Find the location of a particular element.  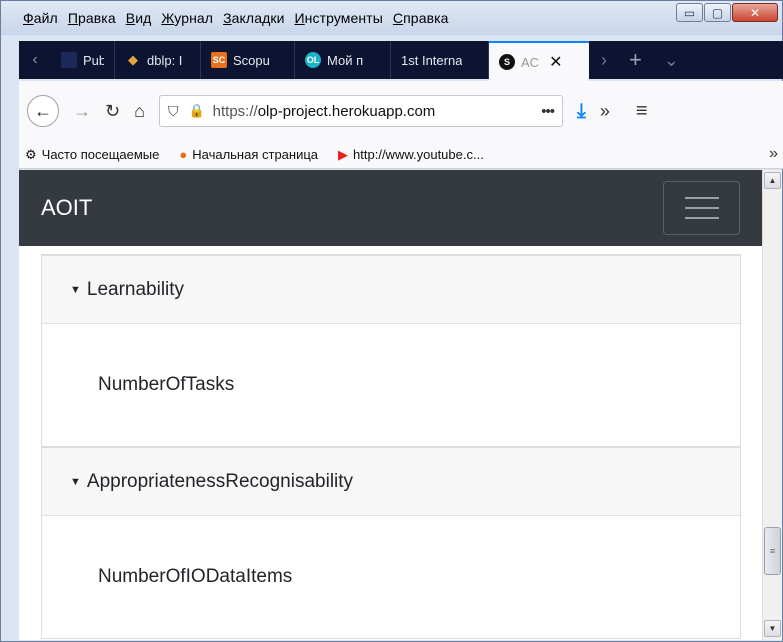

tab-scopus: SC Scopu is located at coordinates (248, 60).